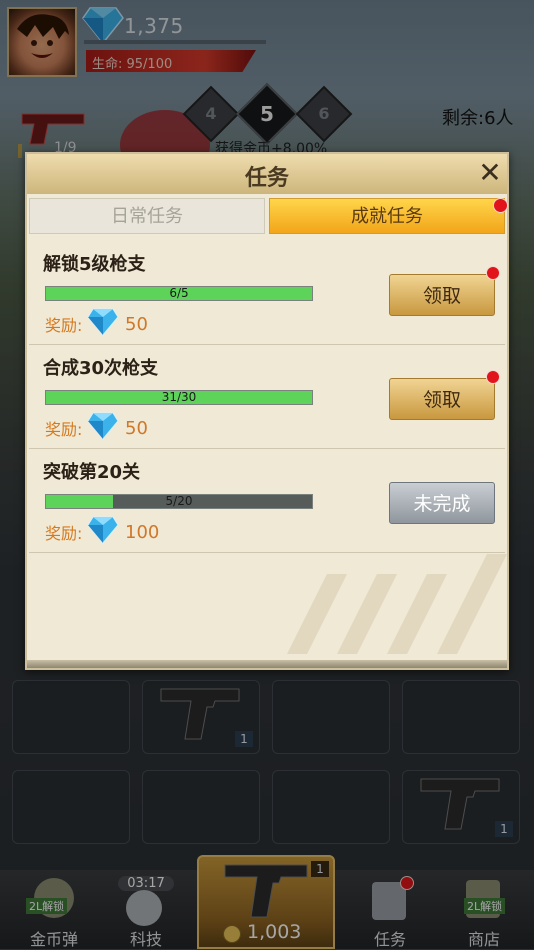  What do you see at coordinates (442, 503) in the screenshot?
I see `incomplete-button: 未完成` at bounding box center [442, 503].